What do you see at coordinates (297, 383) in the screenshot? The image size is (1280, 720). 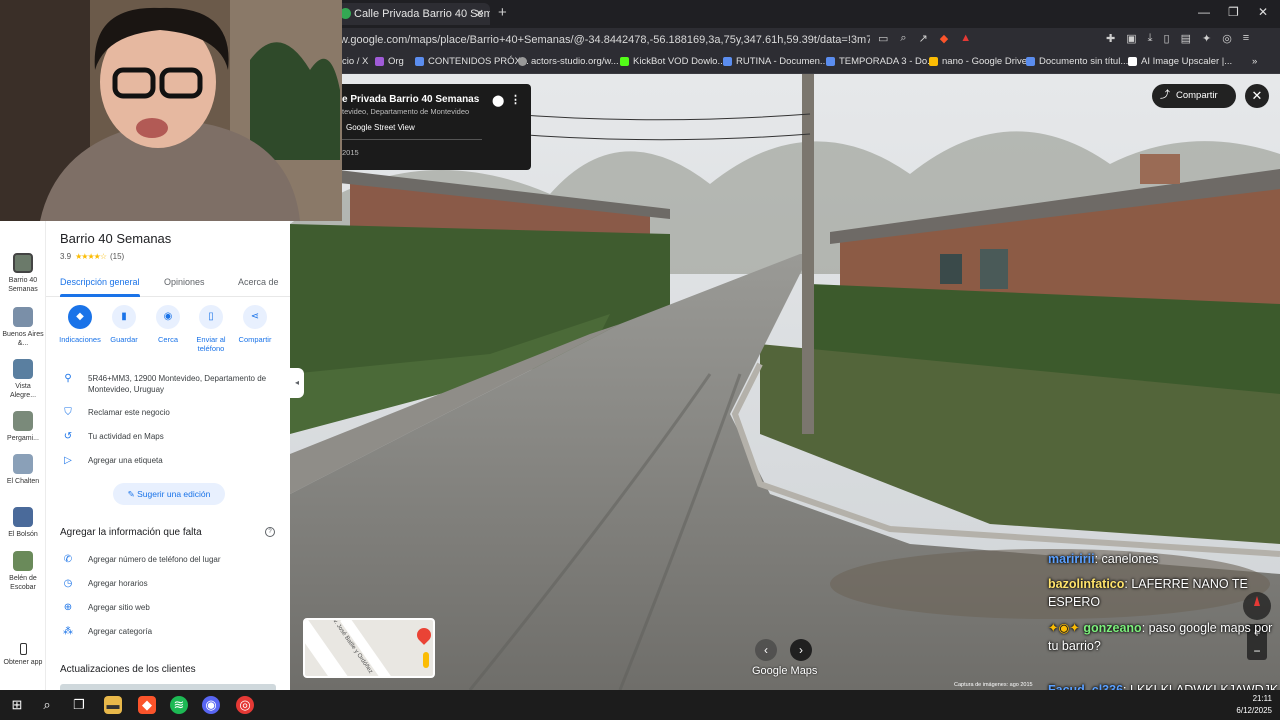 I see `collapse-panel-button: ◂` at bounding box center [297, 383].